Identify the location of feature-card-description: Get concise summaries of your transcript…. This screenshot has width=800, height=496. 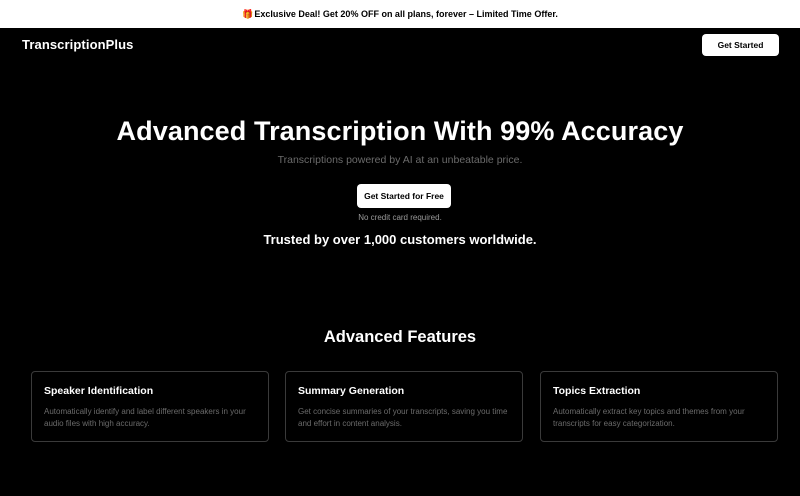
(403, 417).